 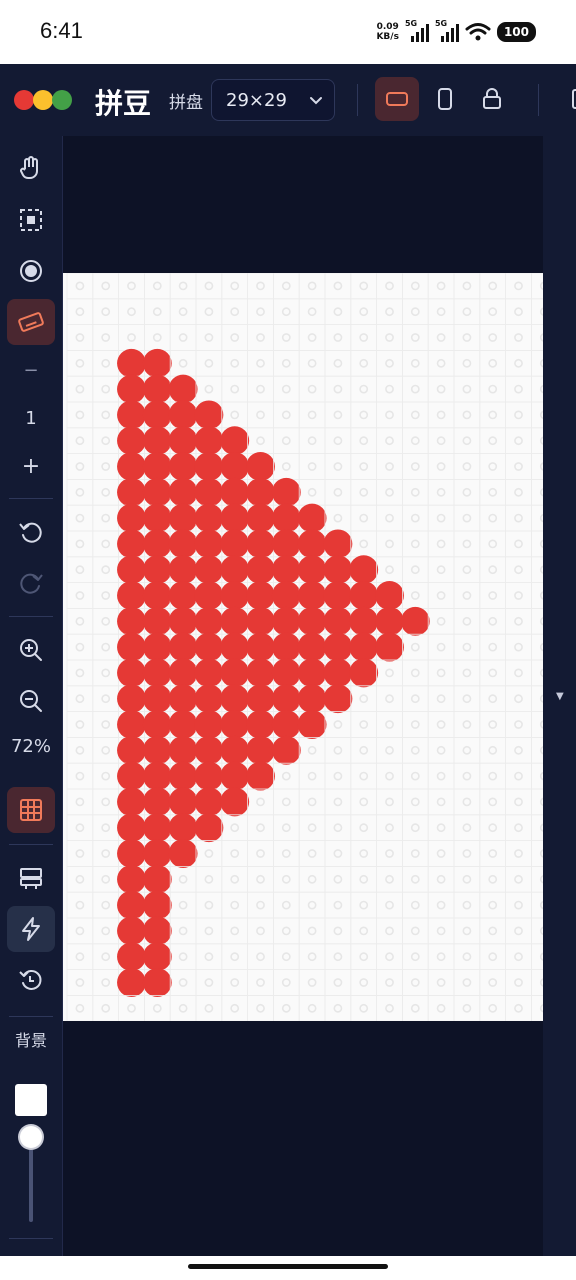 I want to click on layers-button, so click(x=31, y=878).